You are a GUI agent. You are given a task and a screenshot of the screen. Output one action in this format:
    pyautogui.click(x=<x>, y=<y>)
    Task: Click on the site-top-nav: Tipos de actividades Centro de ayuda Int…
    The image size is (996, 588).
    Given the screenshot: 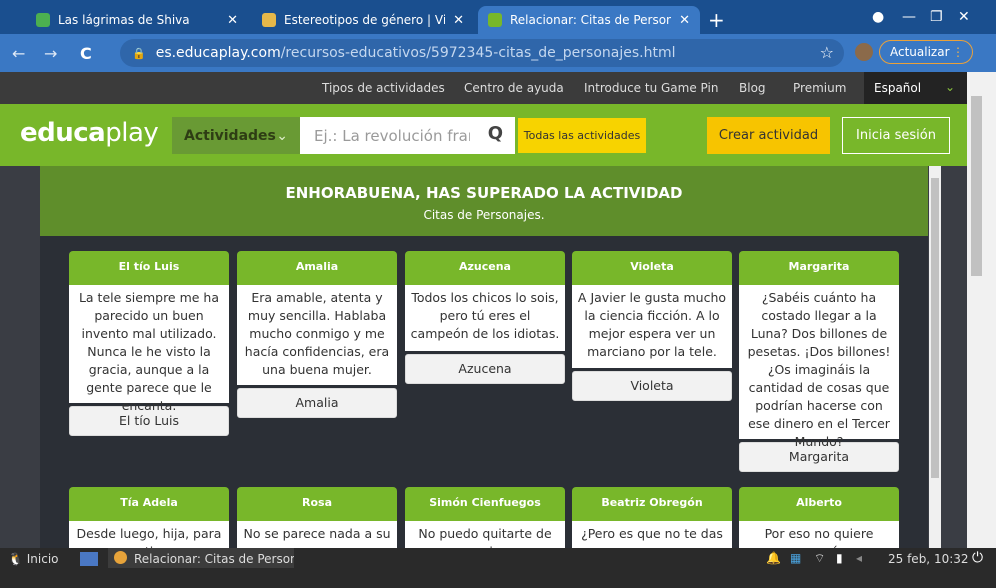 What is the action you would take?
    pyautogui.click(x=483, y=88)
    